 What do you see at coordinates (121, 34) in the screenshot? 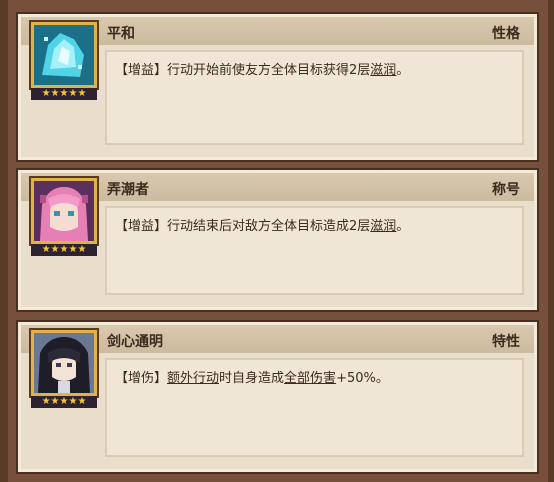
I see `card-title: 平和` at bounding box center [121, 34].